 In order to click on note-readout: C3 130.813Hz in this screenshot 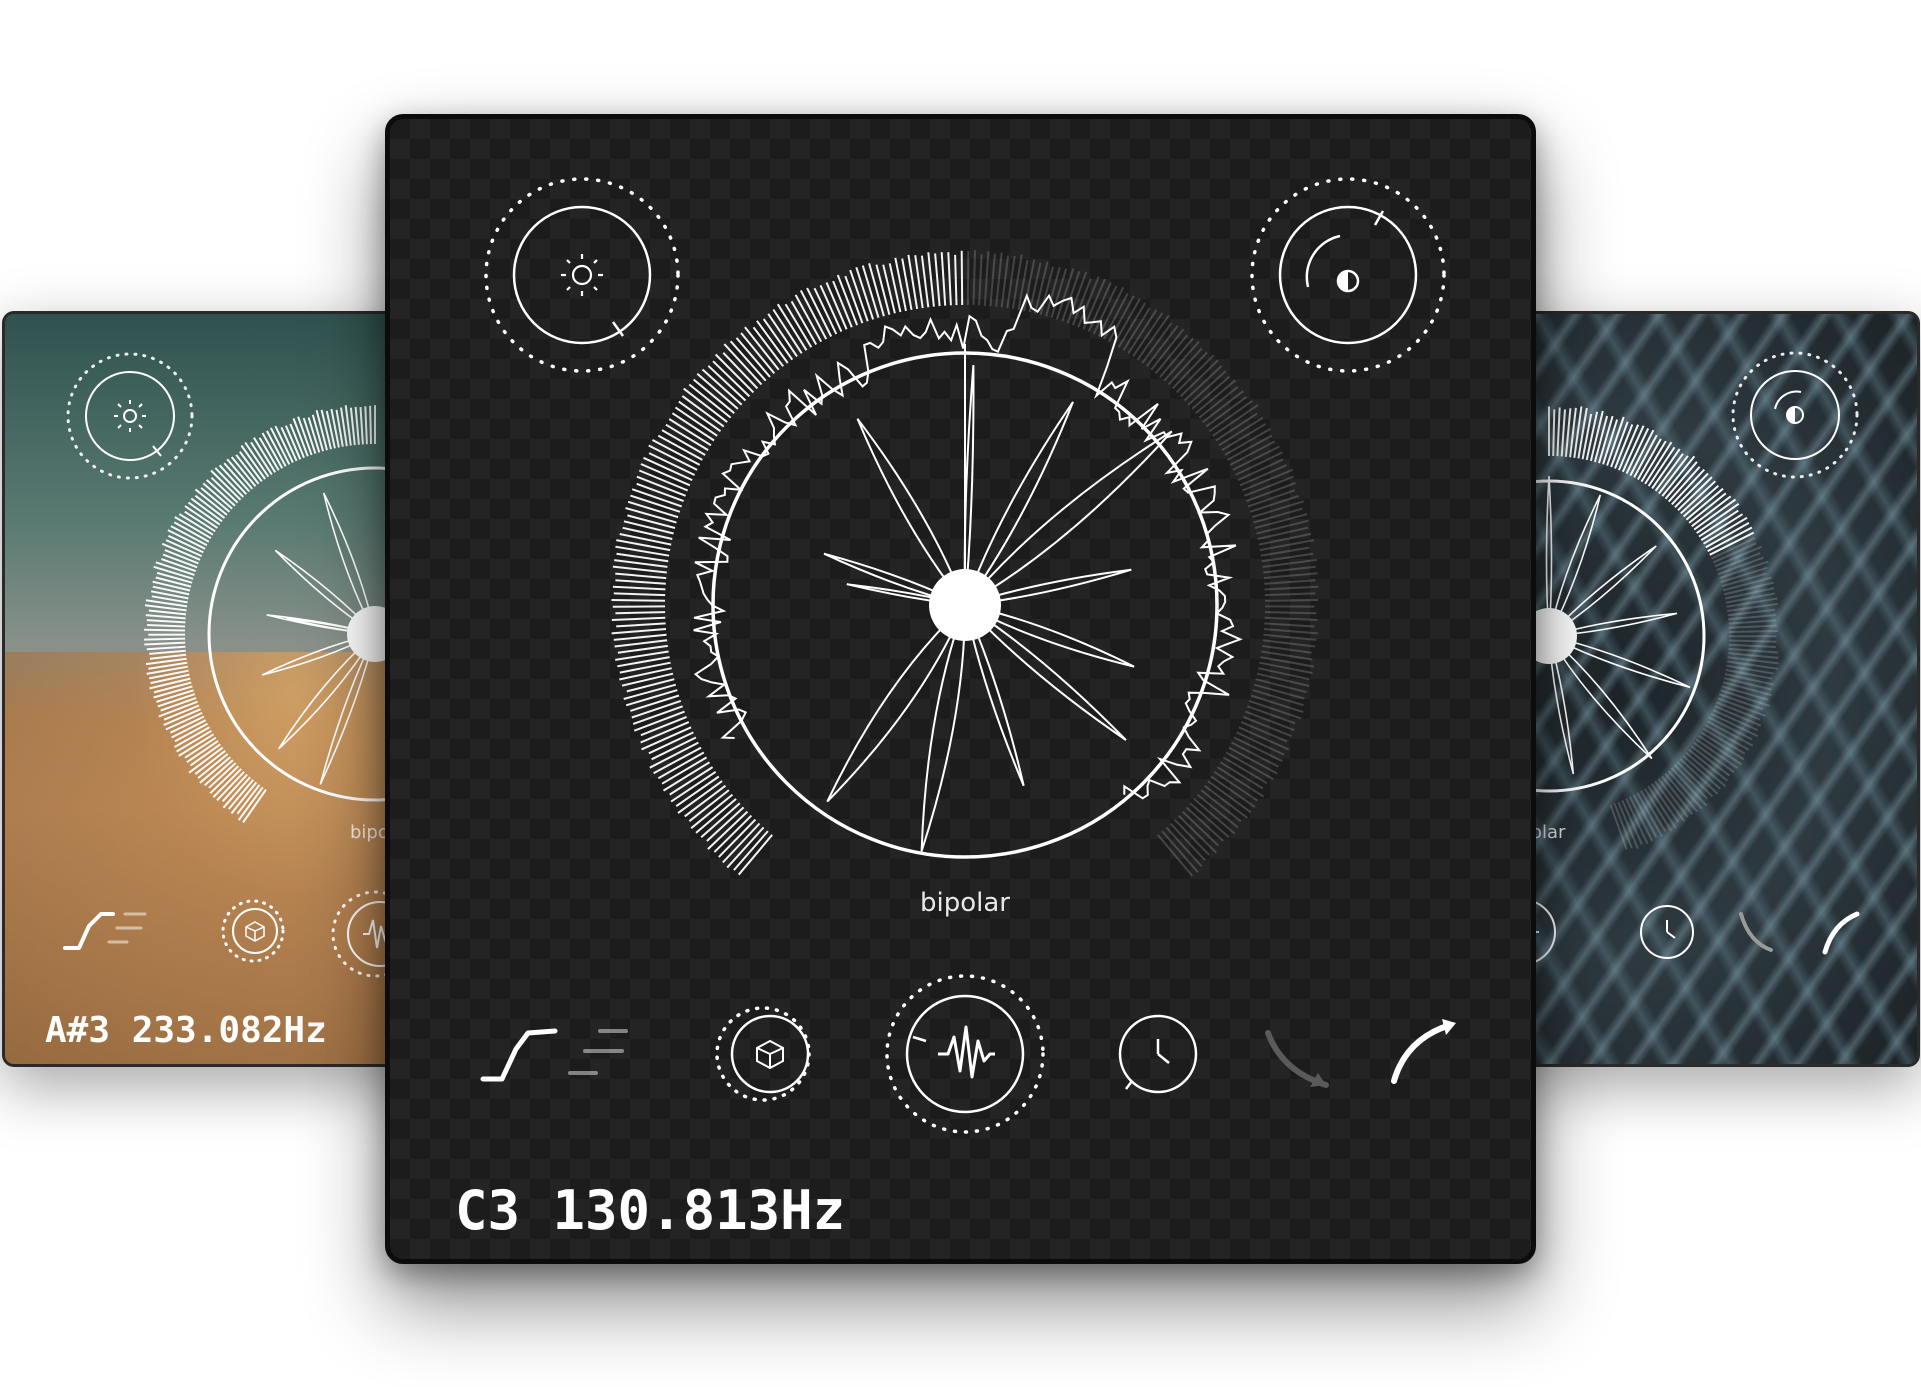, I will do `click(650, 1210)`.